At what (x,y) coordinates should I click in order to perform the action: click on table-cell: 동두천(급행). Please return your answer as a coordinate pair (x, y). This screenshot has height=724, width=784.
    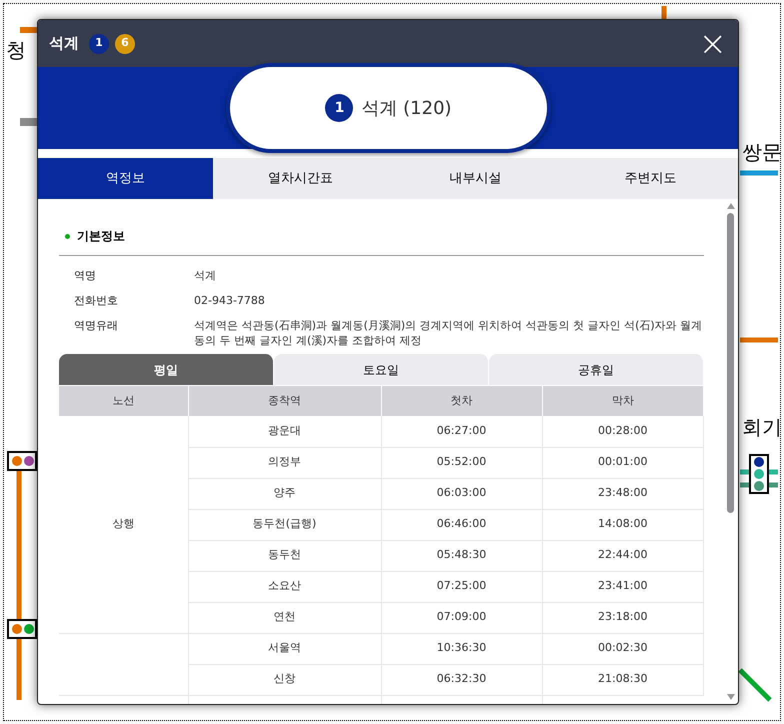
    Looking at the image, I should click on (284, 524).